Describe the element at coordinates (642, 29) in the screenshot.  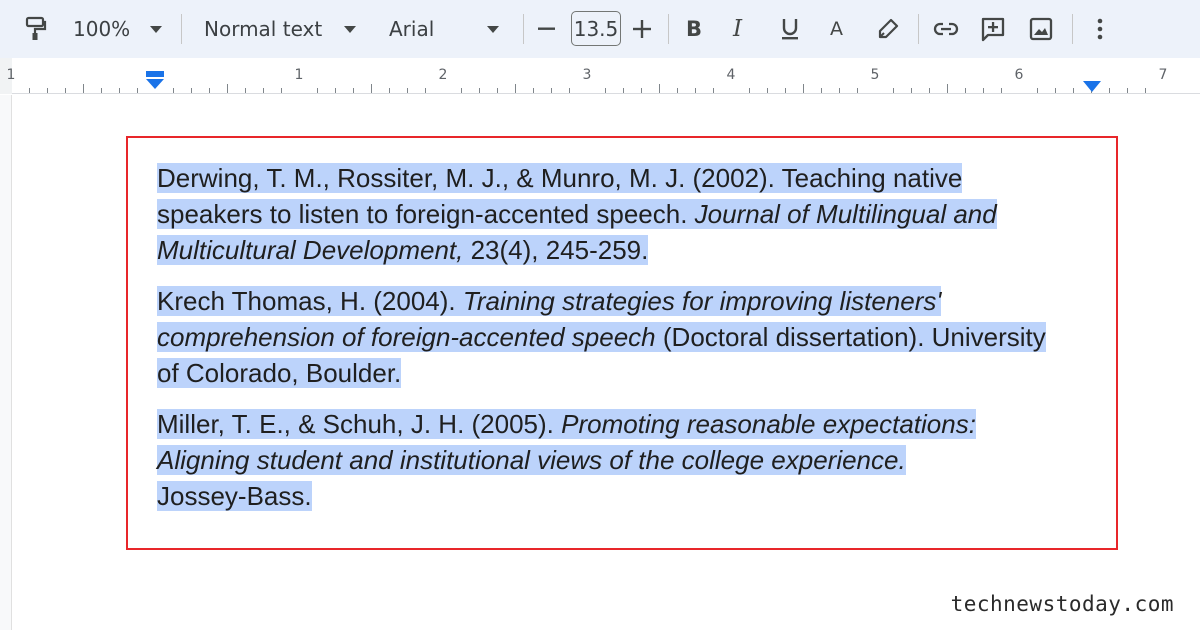
I see `increase-font-size-button` at that location.